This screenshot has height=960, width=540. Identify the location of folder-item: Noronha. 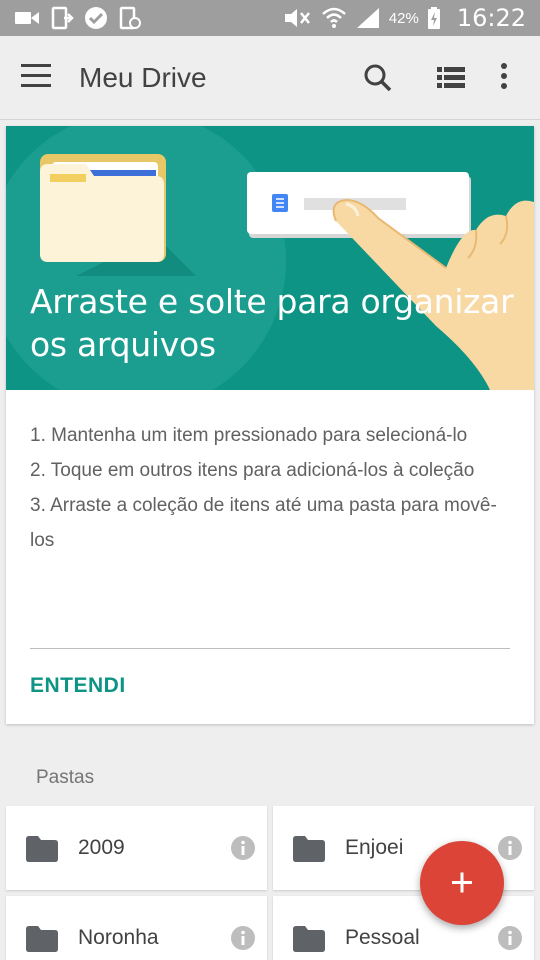
(136, 928).